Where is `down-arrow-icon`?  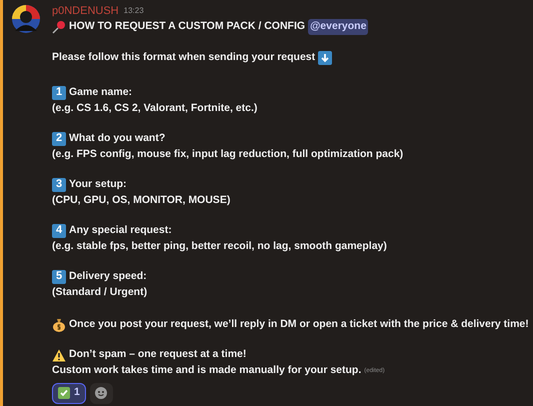
down-arrow-icon is located at coordinates (325, 58).